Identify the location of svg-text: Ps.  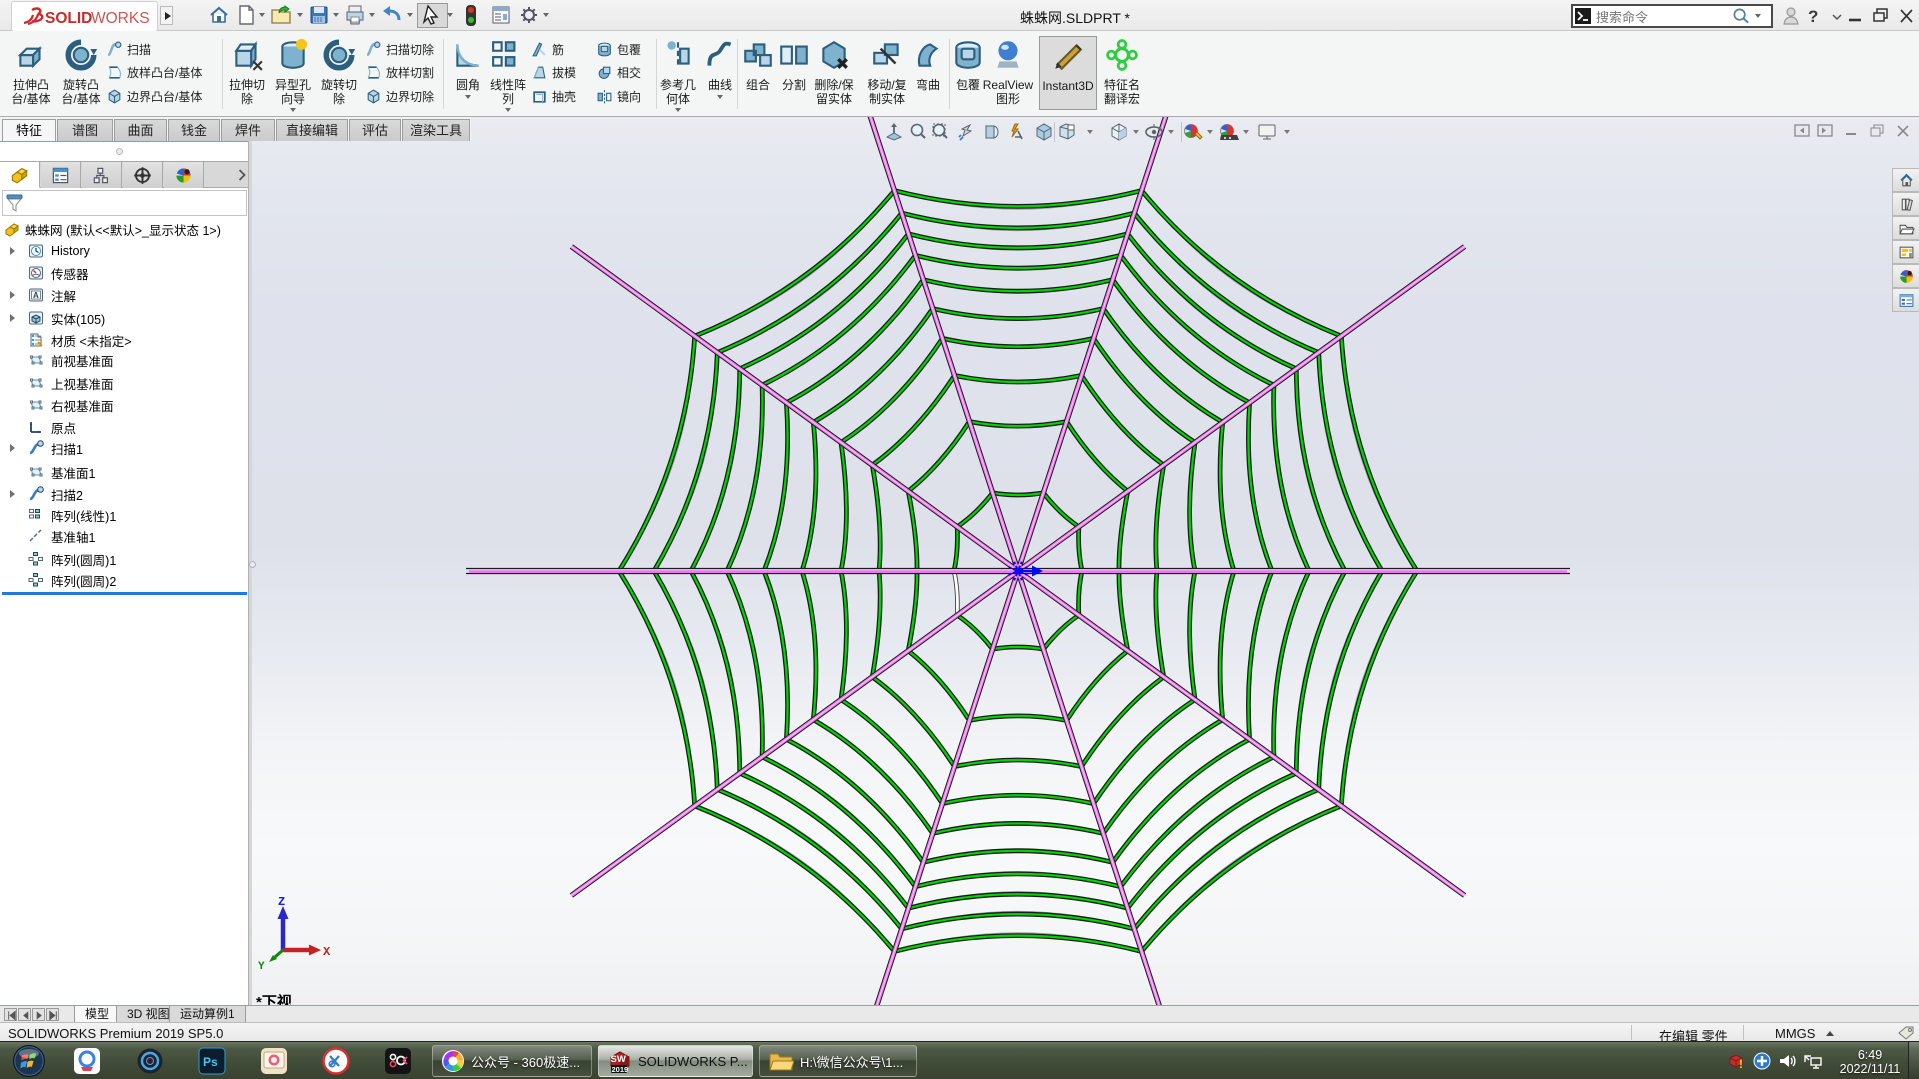
(210, 1062).